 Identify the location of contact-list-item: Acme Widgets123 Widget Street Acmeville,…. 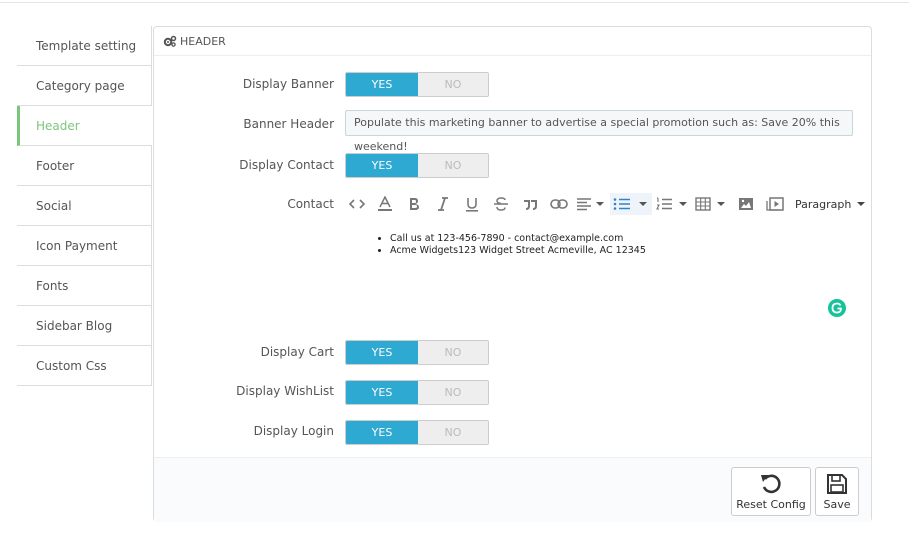
(622, 251).